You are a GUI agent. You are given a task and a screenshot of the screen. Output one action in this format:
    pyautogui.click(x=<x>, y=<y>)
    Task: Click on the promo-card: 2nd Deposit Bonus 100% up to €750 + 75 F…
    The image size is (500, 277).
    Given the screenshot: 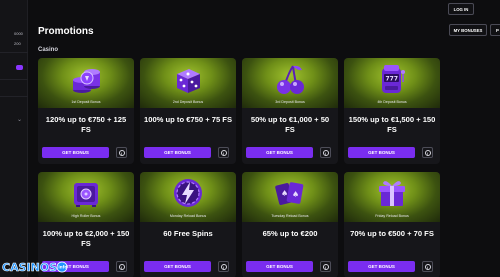 What is the action you would take?
    pyautogui.click(x=188, y=111)
    